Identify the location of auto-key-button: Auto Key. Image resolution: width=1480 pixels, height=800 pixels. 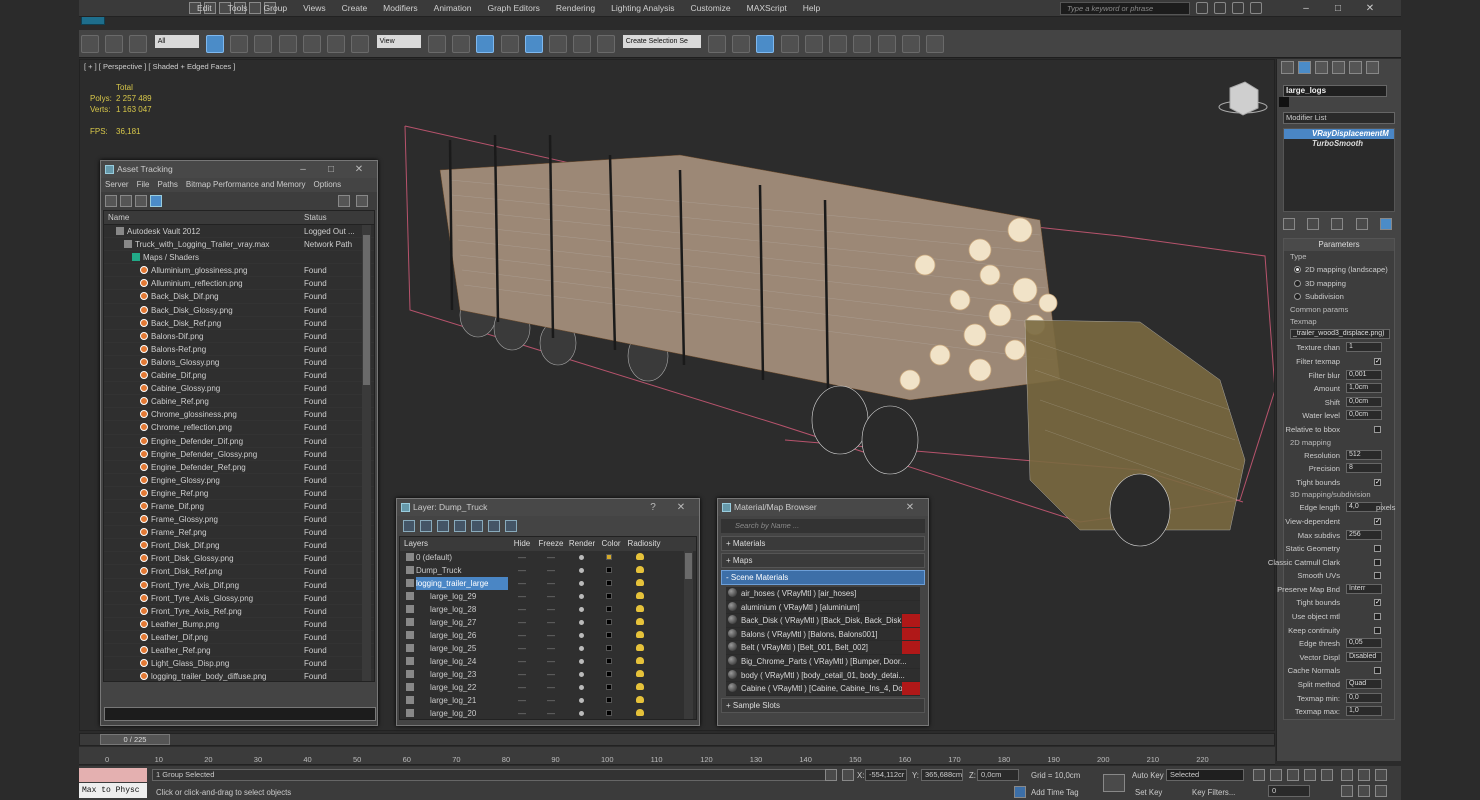
(1148, 775).